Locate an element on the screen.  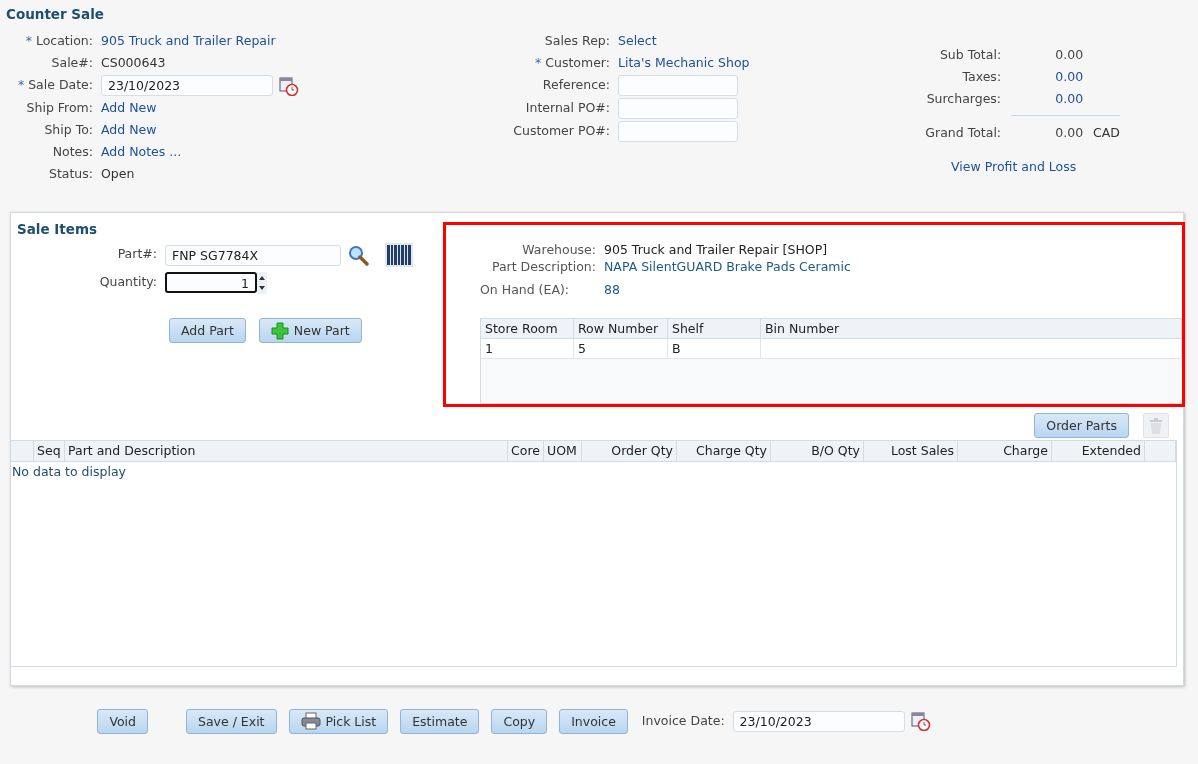
link: Select is located at coordinates (684, 41).